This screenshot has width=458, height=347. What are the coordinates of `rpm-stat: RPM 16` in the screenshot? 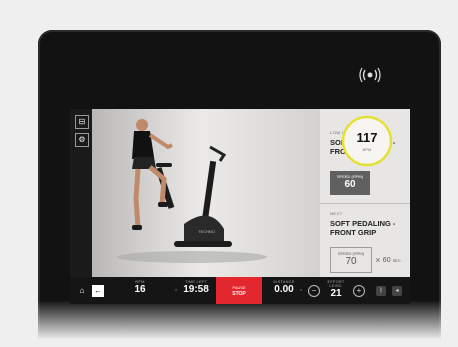 It's located at (140, 287).